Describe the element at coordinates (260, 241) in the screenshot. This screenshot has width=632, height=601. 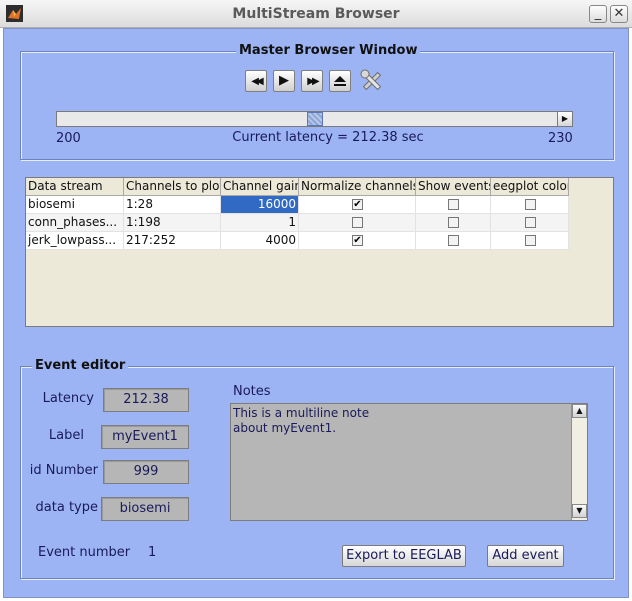
I see `table-row-3-gain: 4000` at that location.